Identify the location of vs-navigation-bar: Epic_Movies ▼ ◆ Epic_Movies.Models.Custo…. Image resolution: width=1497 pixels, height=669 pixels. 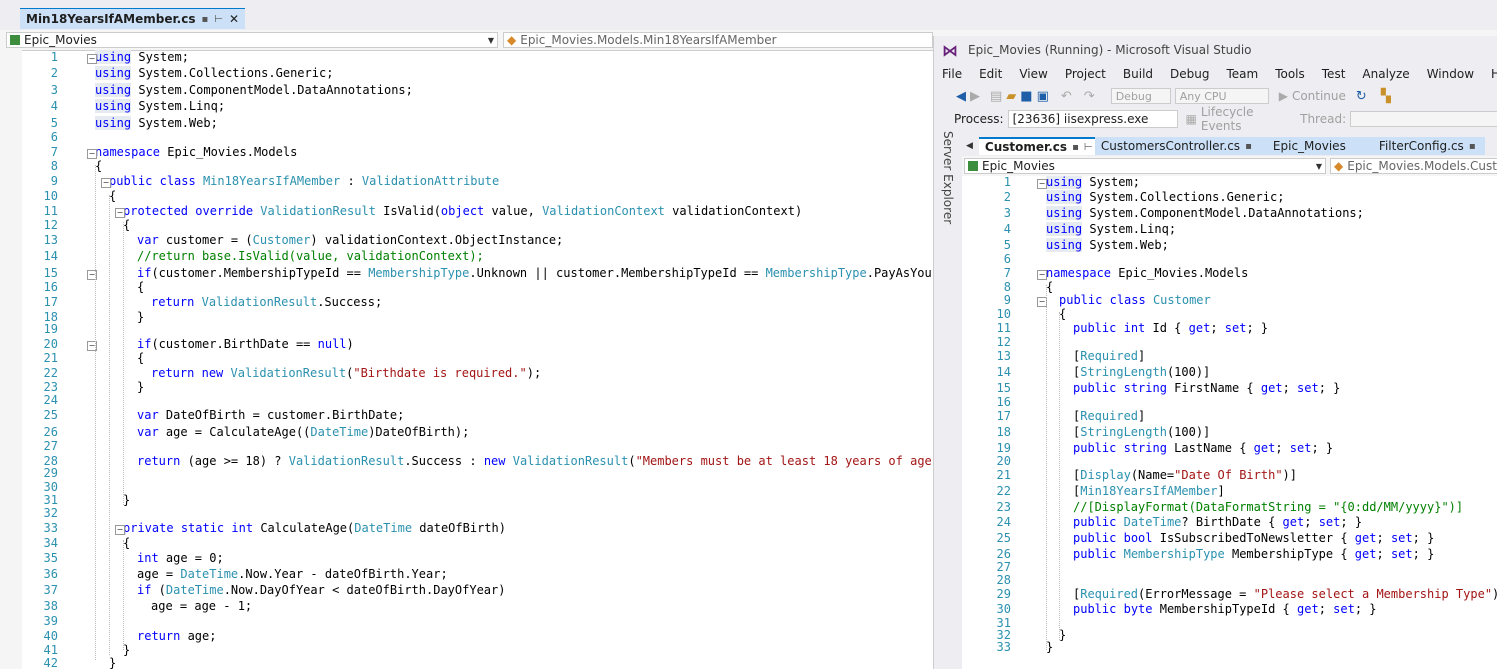
(1229, 166).